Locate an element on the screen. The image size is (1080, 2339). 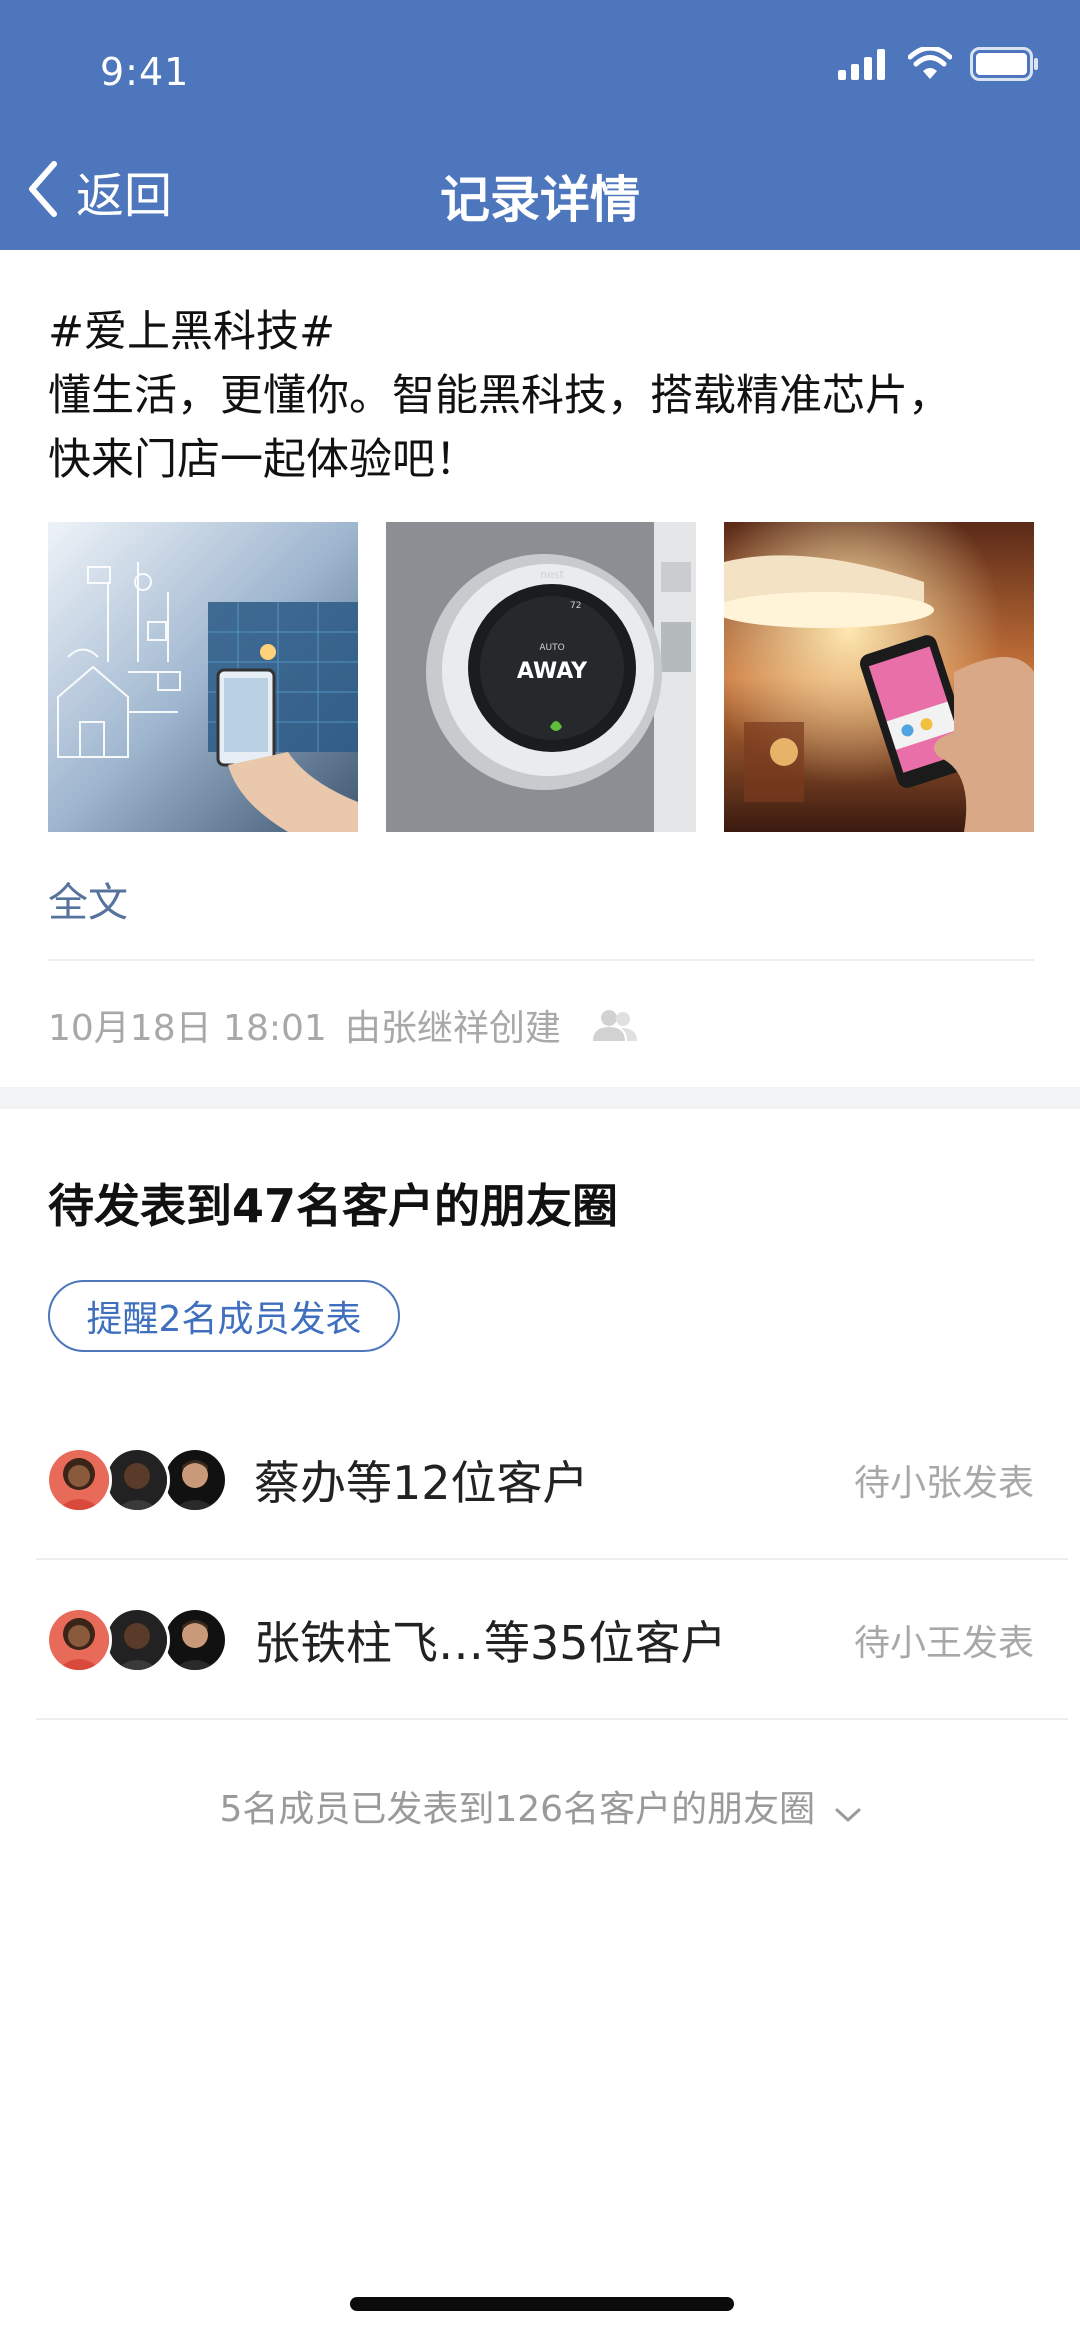
post-text: #爱上黑科技# 懂生活，更懂你。智能黑科技，搭载精准芯片， 快来门店一起体验吧！ is located at coordinates (541, 396).